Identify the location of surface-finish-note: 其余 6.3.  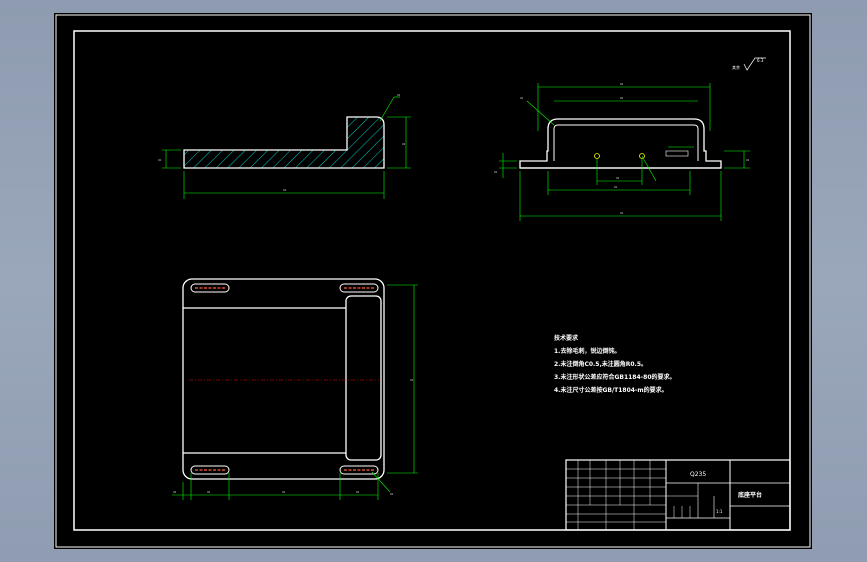
(749, 64).